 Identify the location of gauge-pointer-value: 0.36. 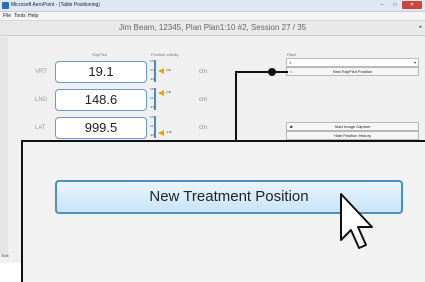
(168, 92).